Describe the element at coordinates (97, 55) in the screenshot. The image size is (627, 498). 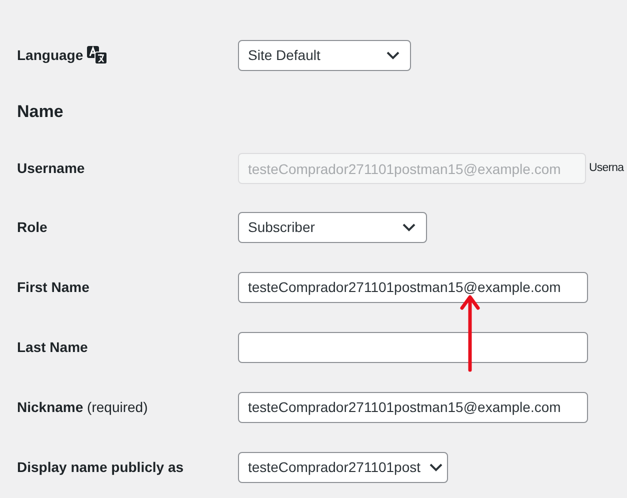
I see `translate-icon` at that location.